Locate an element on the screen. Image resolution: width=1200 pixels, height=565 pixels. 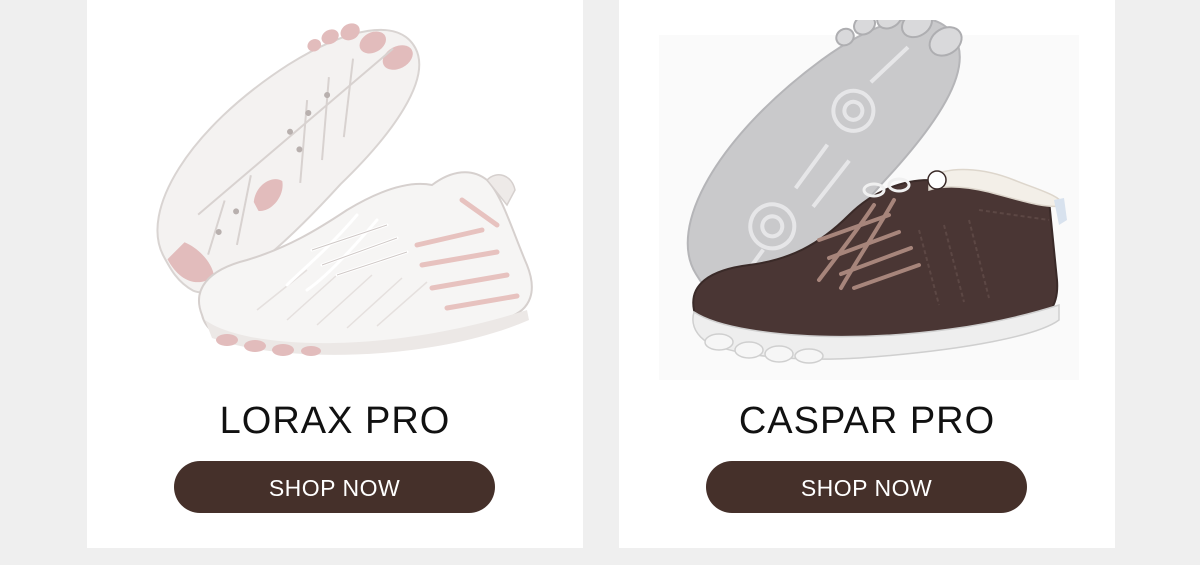
shop-now-button-caspar-pro: SHOP NOW is located at coordinates (866, 487).